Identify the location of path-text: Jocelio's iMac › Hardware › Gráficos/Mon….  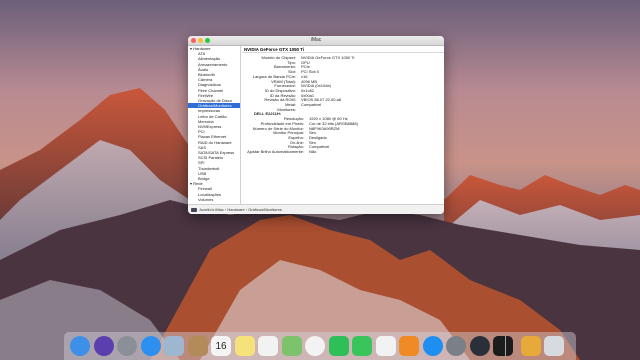
(240, 209).